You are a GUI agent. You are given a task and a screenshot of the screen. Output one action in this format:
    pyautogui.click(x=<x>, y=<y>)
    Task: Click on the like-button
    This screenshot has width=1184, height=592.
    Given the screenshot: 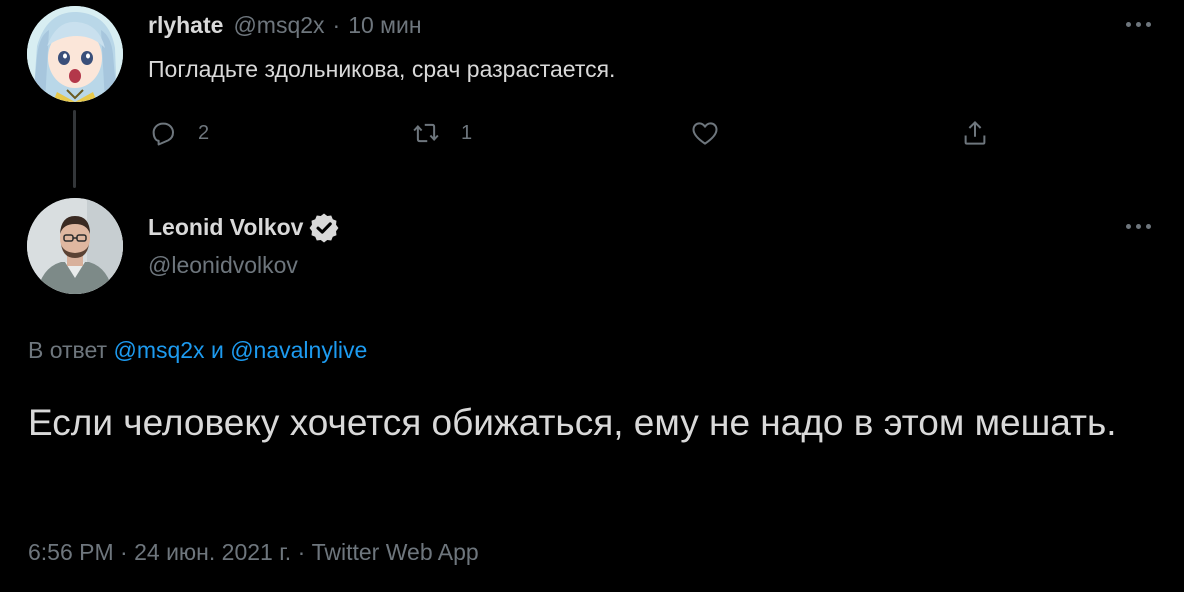 What is the action you would take?
    pyautogui.click(x=705, y=133)
    